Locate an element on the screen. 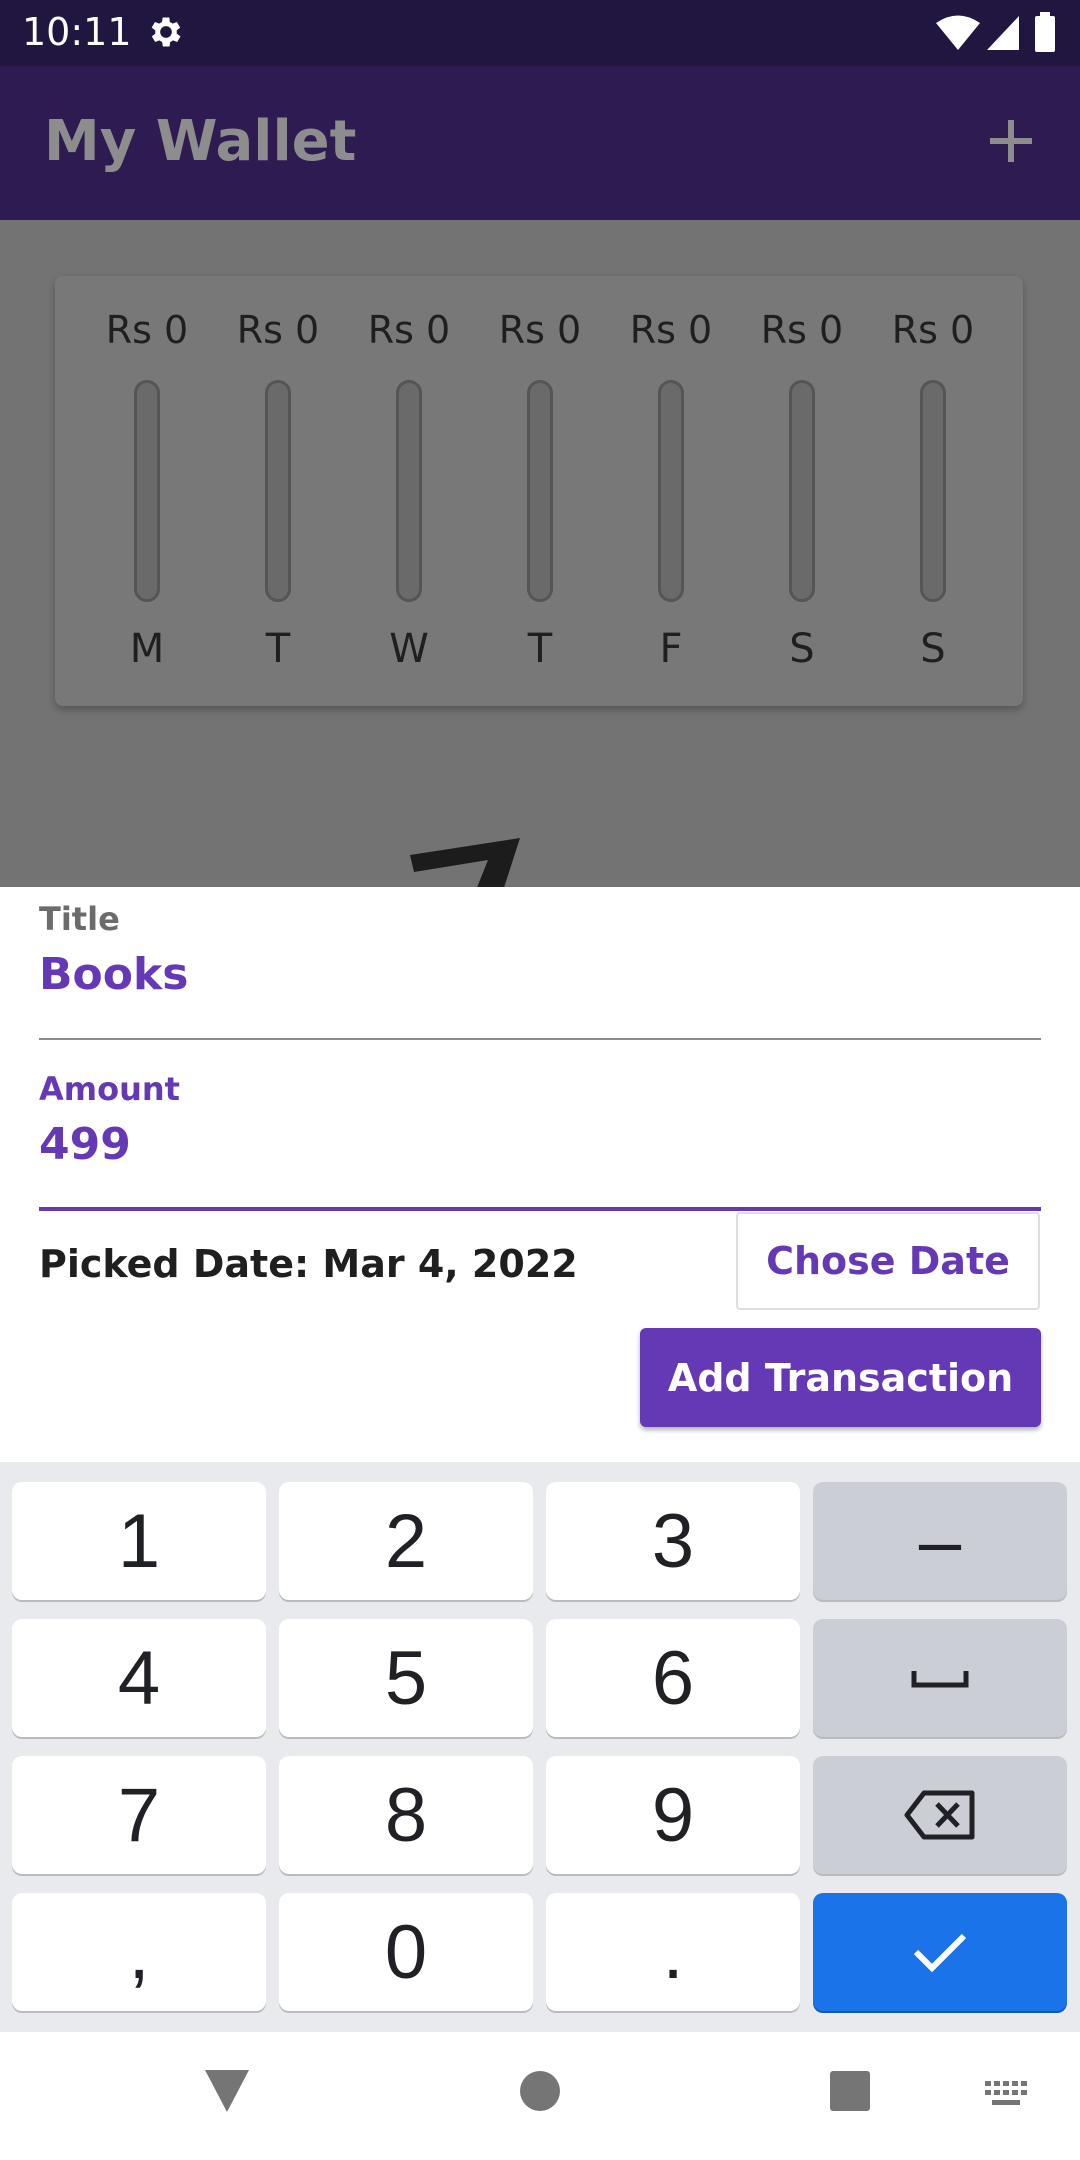 This screenshot has height=2160, width=1080. add-icon is located at coordinates (1011, 141).